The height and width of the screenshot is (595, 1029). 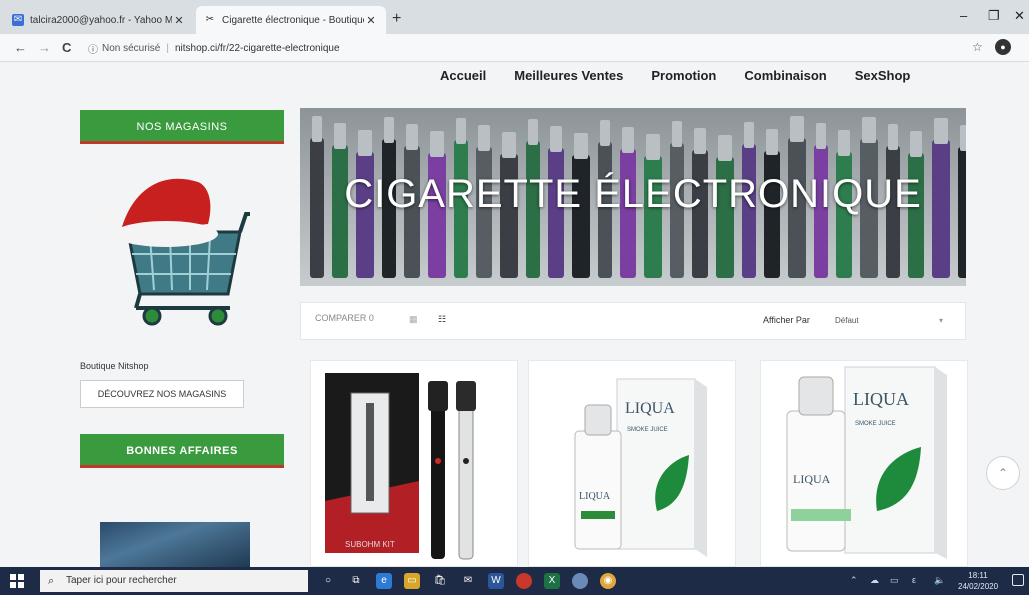 I want to click on nav-promotion: Promotion, so click(x=683, y=75).